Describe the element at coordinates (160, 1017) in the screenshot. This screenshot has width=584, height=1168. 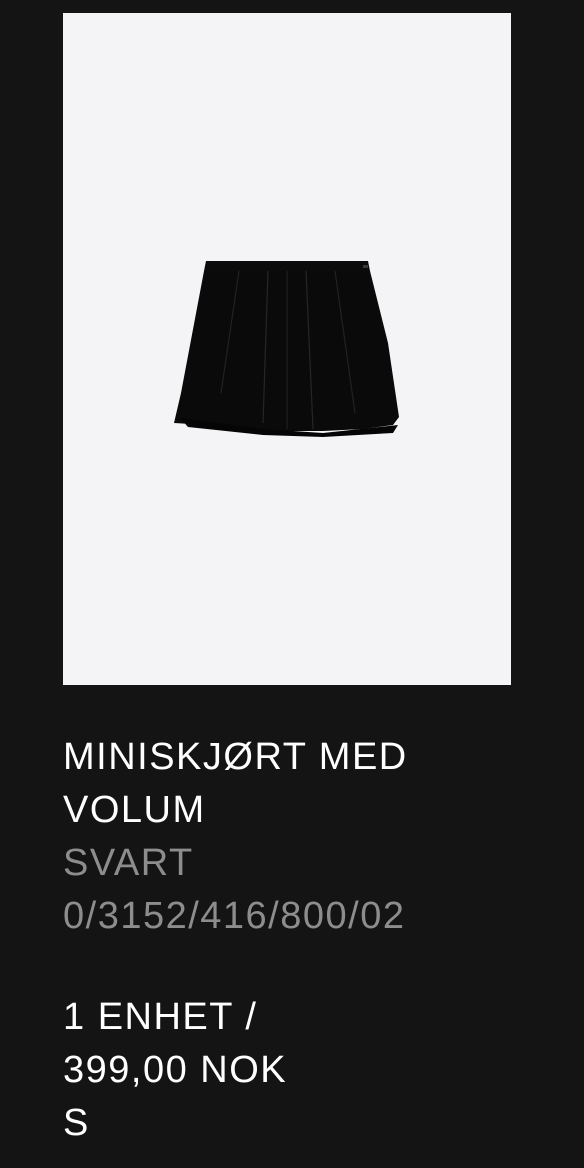
I see `quantity-line: 1 ENHET /` at that location.